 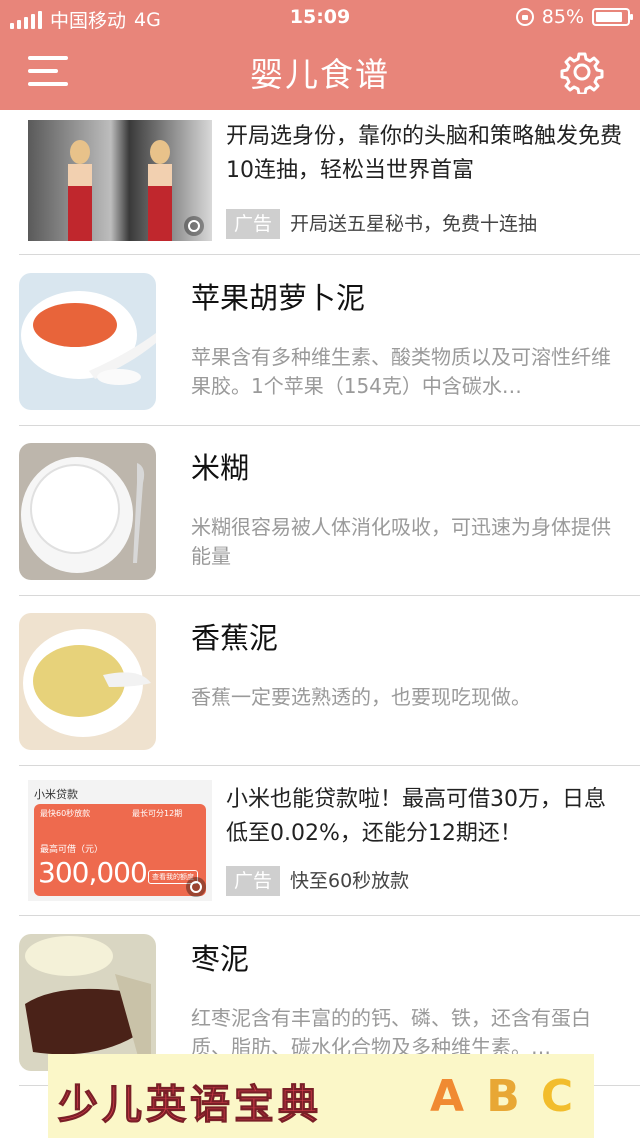 What do you see at coordinates (320, 18) in the screenshot?
I see `status-bar: 中国移动 4G 15:09 85%` at bounding box center [320, 18].